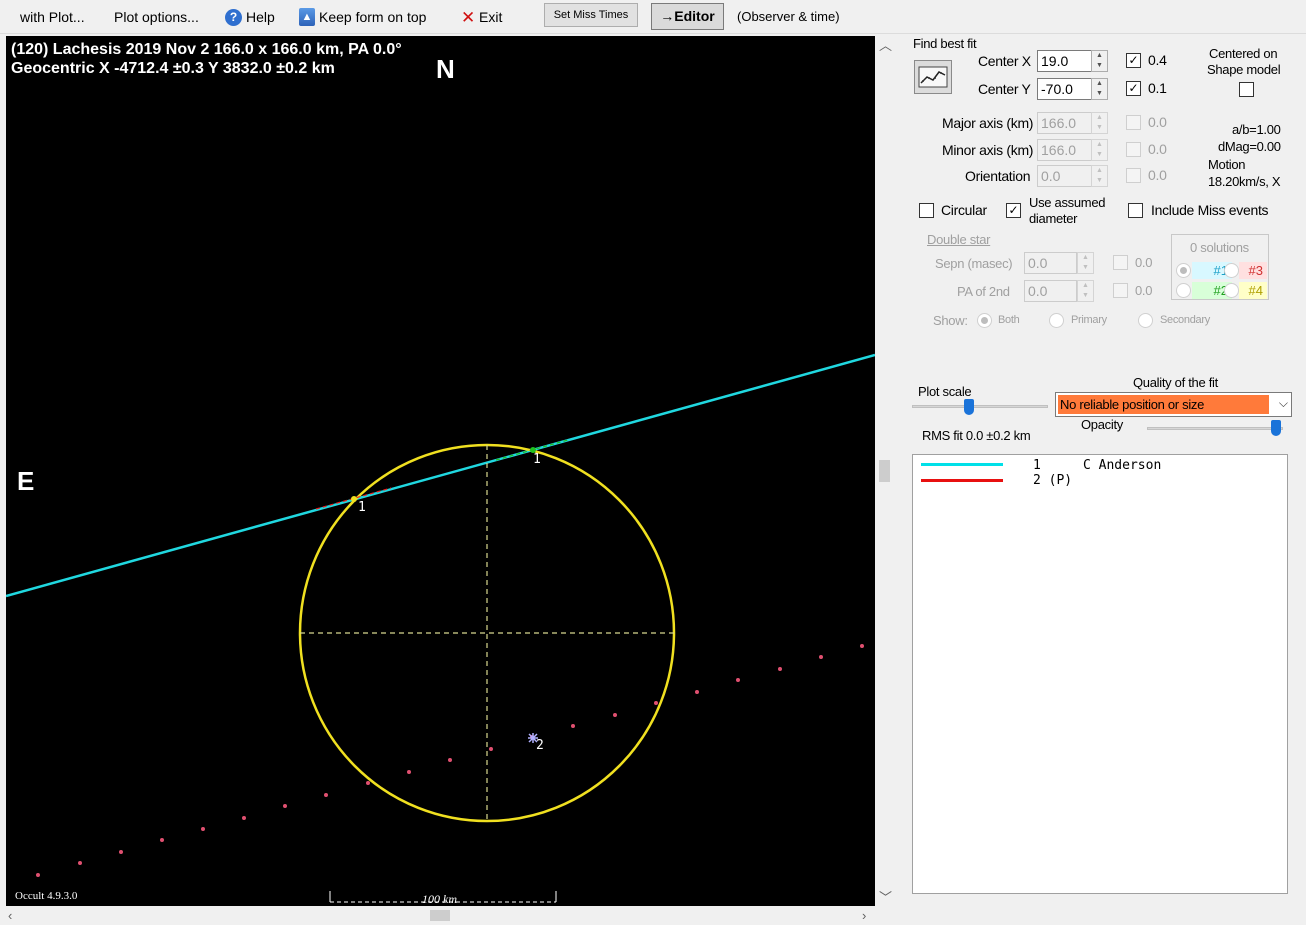 This screenshot has height=925, width=1306. I want to click on best-fit-icon, so click(933, 77).